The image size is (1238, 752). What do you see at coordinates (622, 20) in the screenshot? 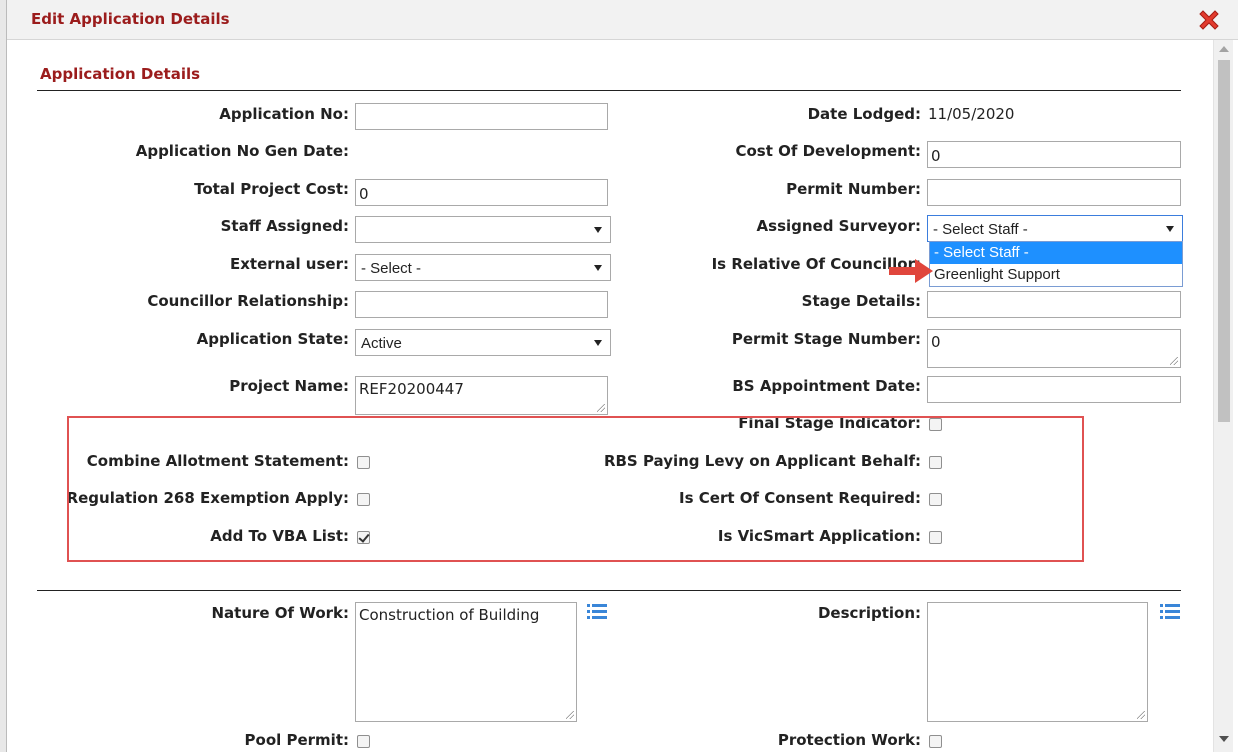
I see `dialog-titlebar: Edit Application Details` at bounding box center [622, 20].